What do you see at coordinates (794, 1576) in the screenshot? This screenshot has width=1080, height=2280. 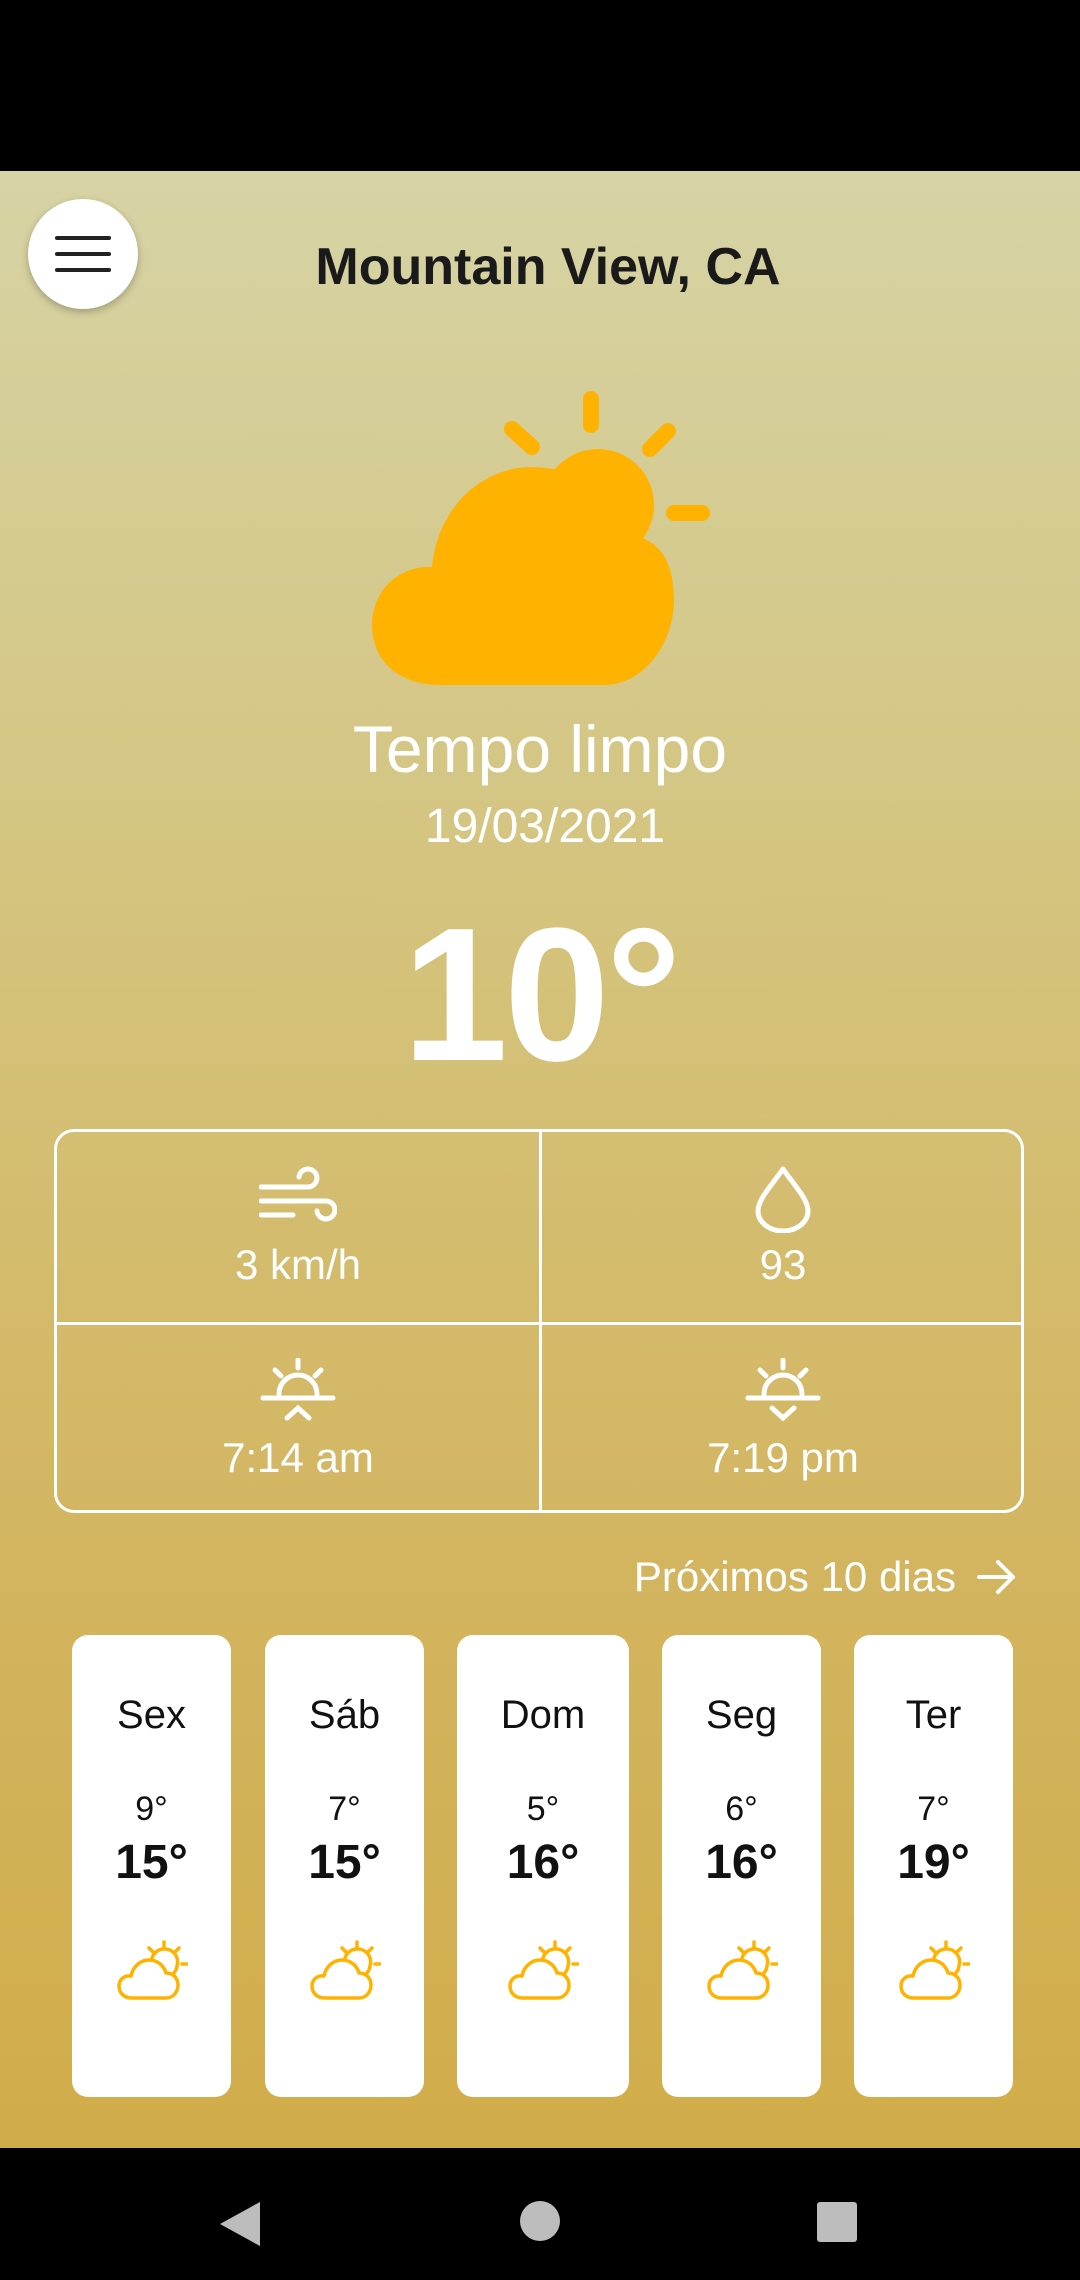 I see `next-10-days-label: Próximos 10 dias` at bounding box center [794, 1576].